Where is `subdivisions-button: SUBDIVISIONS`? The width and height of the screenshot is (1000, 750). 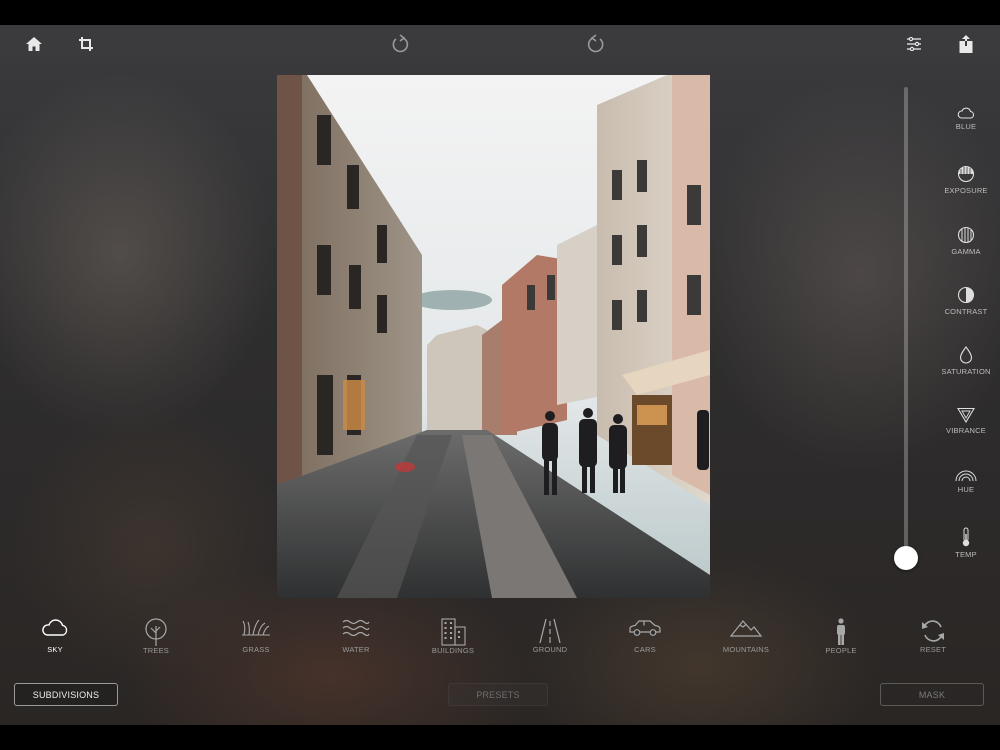 subdivisions-button: SUBDIVISIONS is located at coordinates (66, 694).